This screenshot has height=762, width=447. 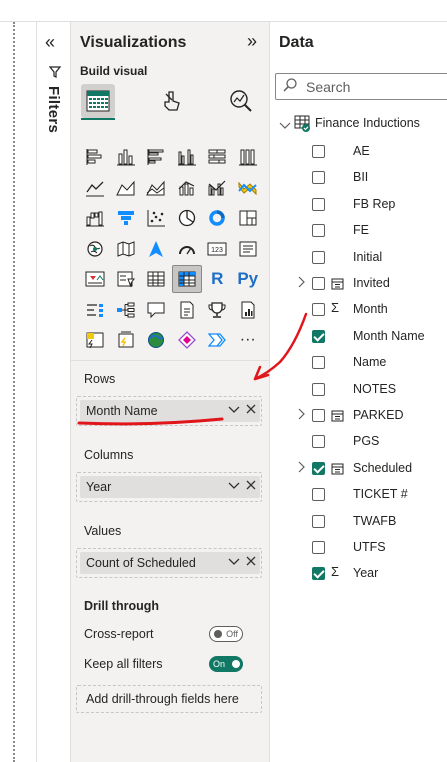 What do you see at coordinates (358, 364) in the screenshot?
I see `field-row: Name` at bounding box center [358, 364].